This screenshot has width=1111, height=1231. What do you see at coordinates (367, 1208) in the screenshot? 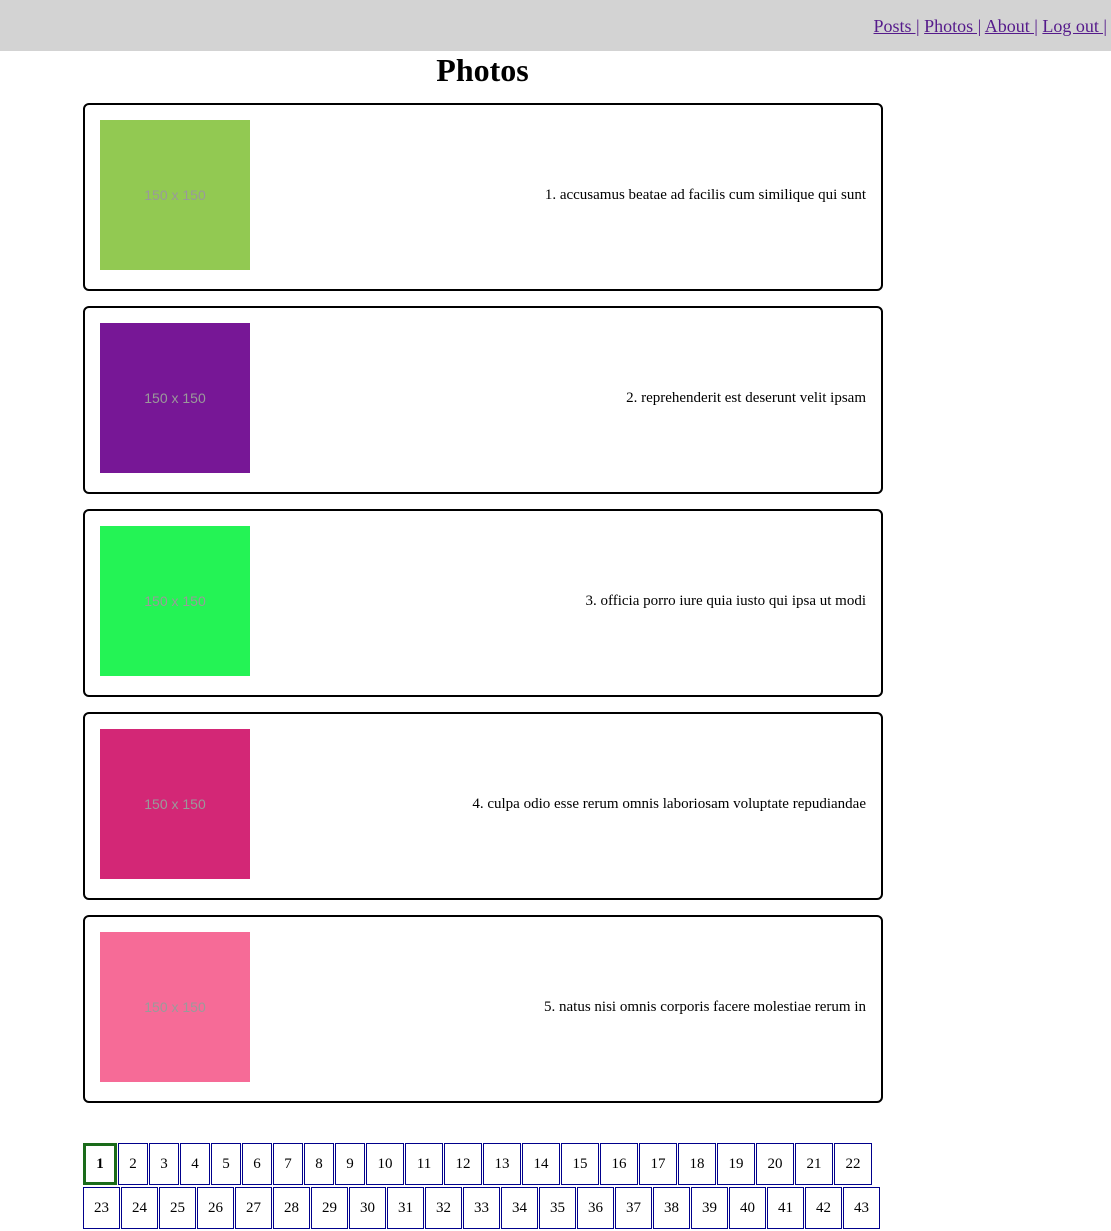
I see `page-button-30: 30` at bounding box center [367, 1208].